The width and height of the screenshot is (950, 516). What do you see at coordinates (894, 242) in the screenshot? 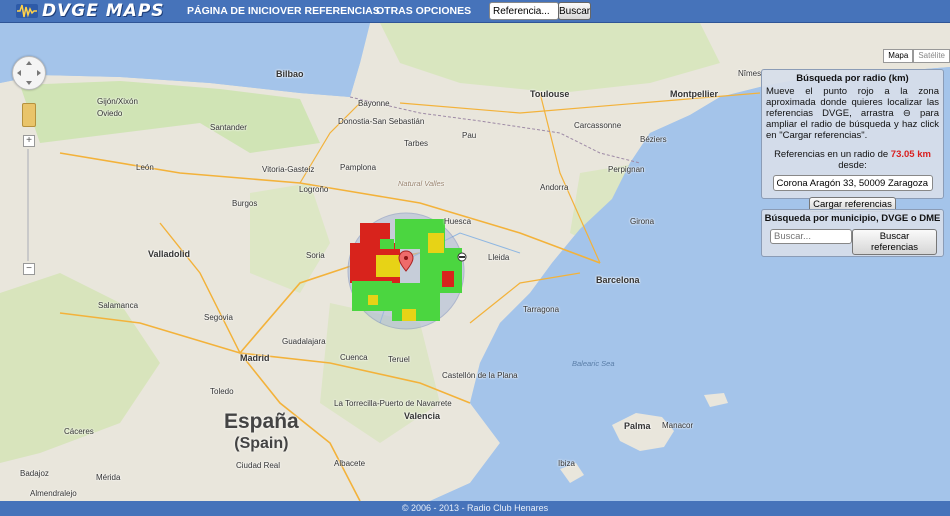
I see `search-references-button: Buscar referencias` at bounding box center [894, 242].